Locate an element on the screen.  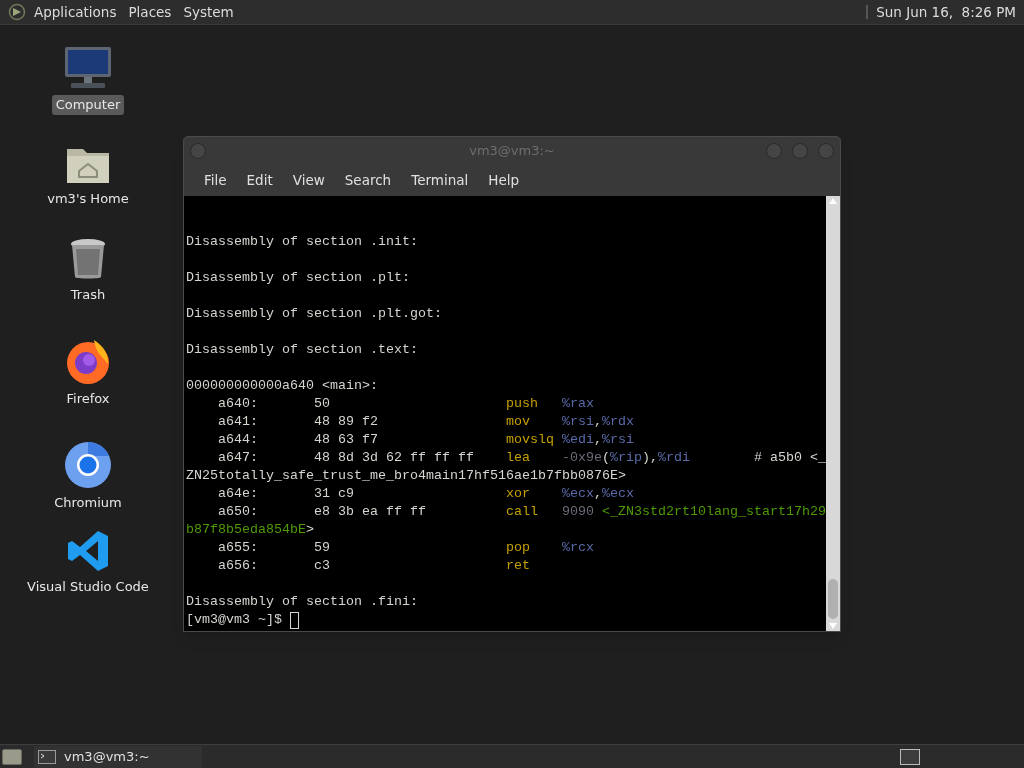
operands: %rcx is located at coordinates (578, 548).